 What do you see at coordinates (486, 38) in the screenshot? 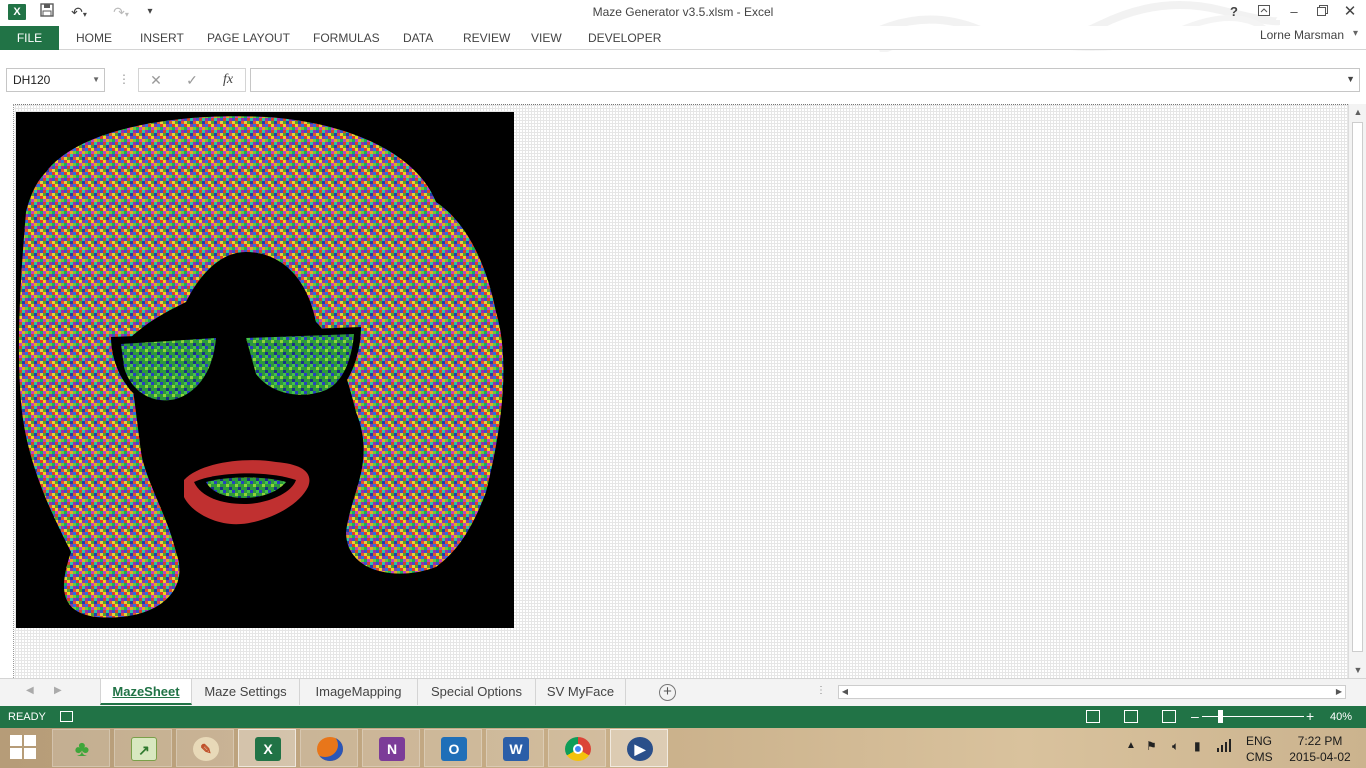
I see `tab-review: REVIEW` at bounding box center [486, 38].